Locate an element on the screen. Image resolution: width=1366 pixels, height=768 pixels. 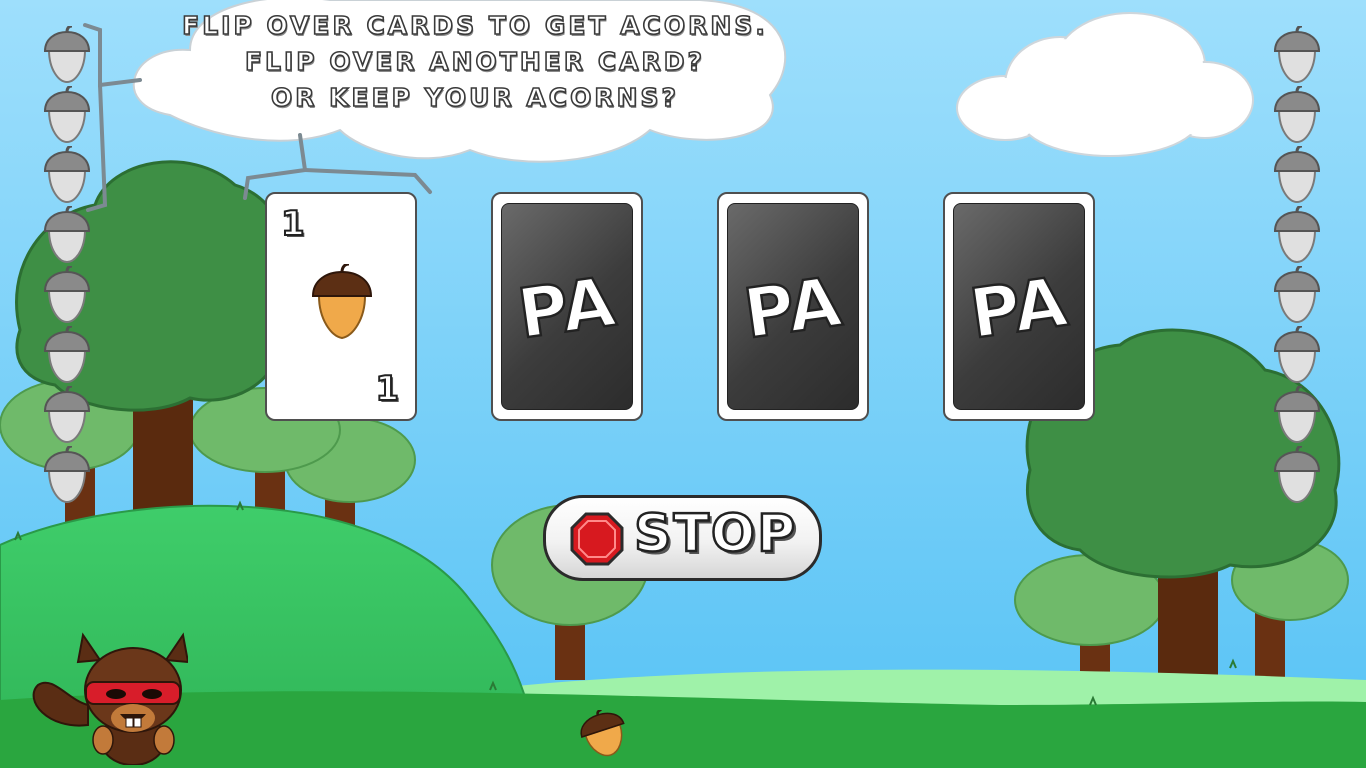
player-acorn-counter is located at coordinates (67, 266).